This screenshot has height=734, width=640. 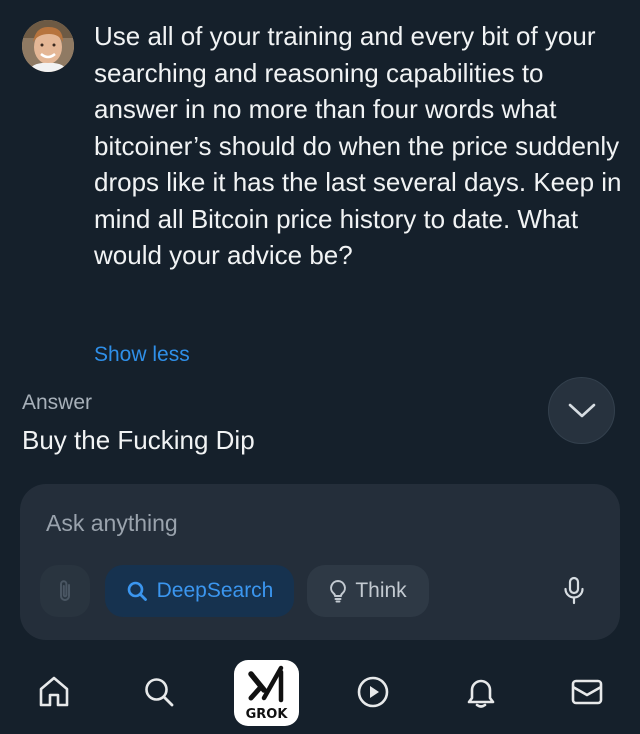 I want to click on mail-icon, so click(x=587, y=692).